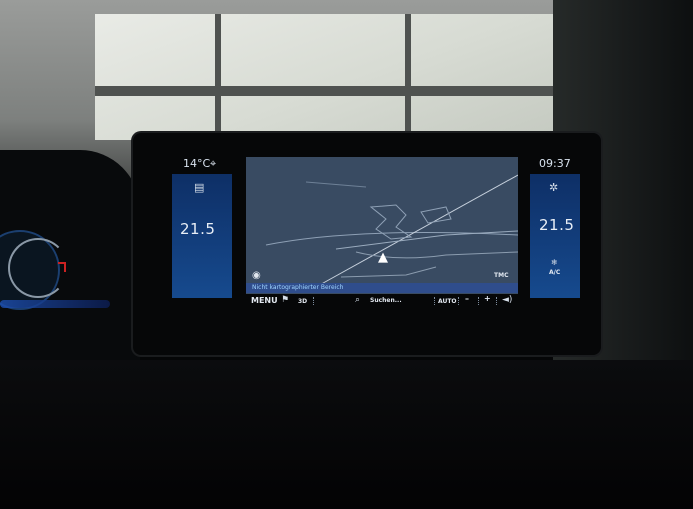 Image resolution: width=693 pixels, height=509 pixels. Describe the element at coordinates (298, 287) in the screenshot. I see `map-status-text: Nicht kartographierter Bereich` at that location.